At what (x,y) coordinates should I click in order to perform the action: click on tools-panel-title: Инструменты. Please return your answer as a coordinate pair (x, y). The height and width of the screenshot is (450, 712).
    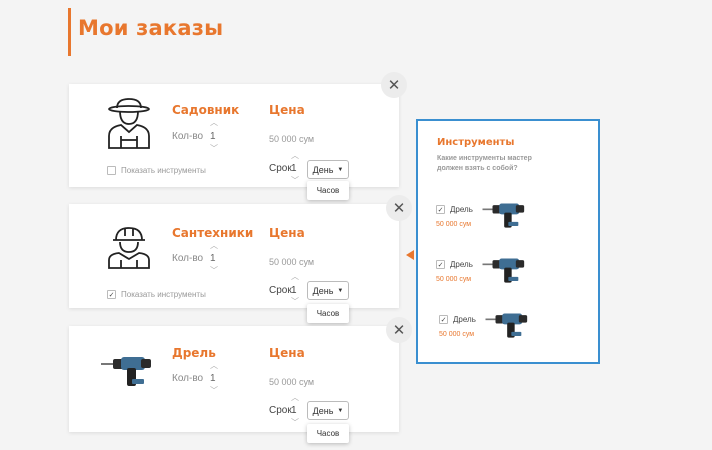
    Looking at the image, I should click on (476, 142).